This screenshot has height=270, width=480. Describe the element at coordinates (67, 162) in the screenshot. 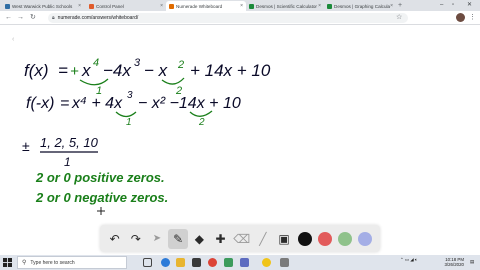

I see `rational-denominator: 1` at that location.